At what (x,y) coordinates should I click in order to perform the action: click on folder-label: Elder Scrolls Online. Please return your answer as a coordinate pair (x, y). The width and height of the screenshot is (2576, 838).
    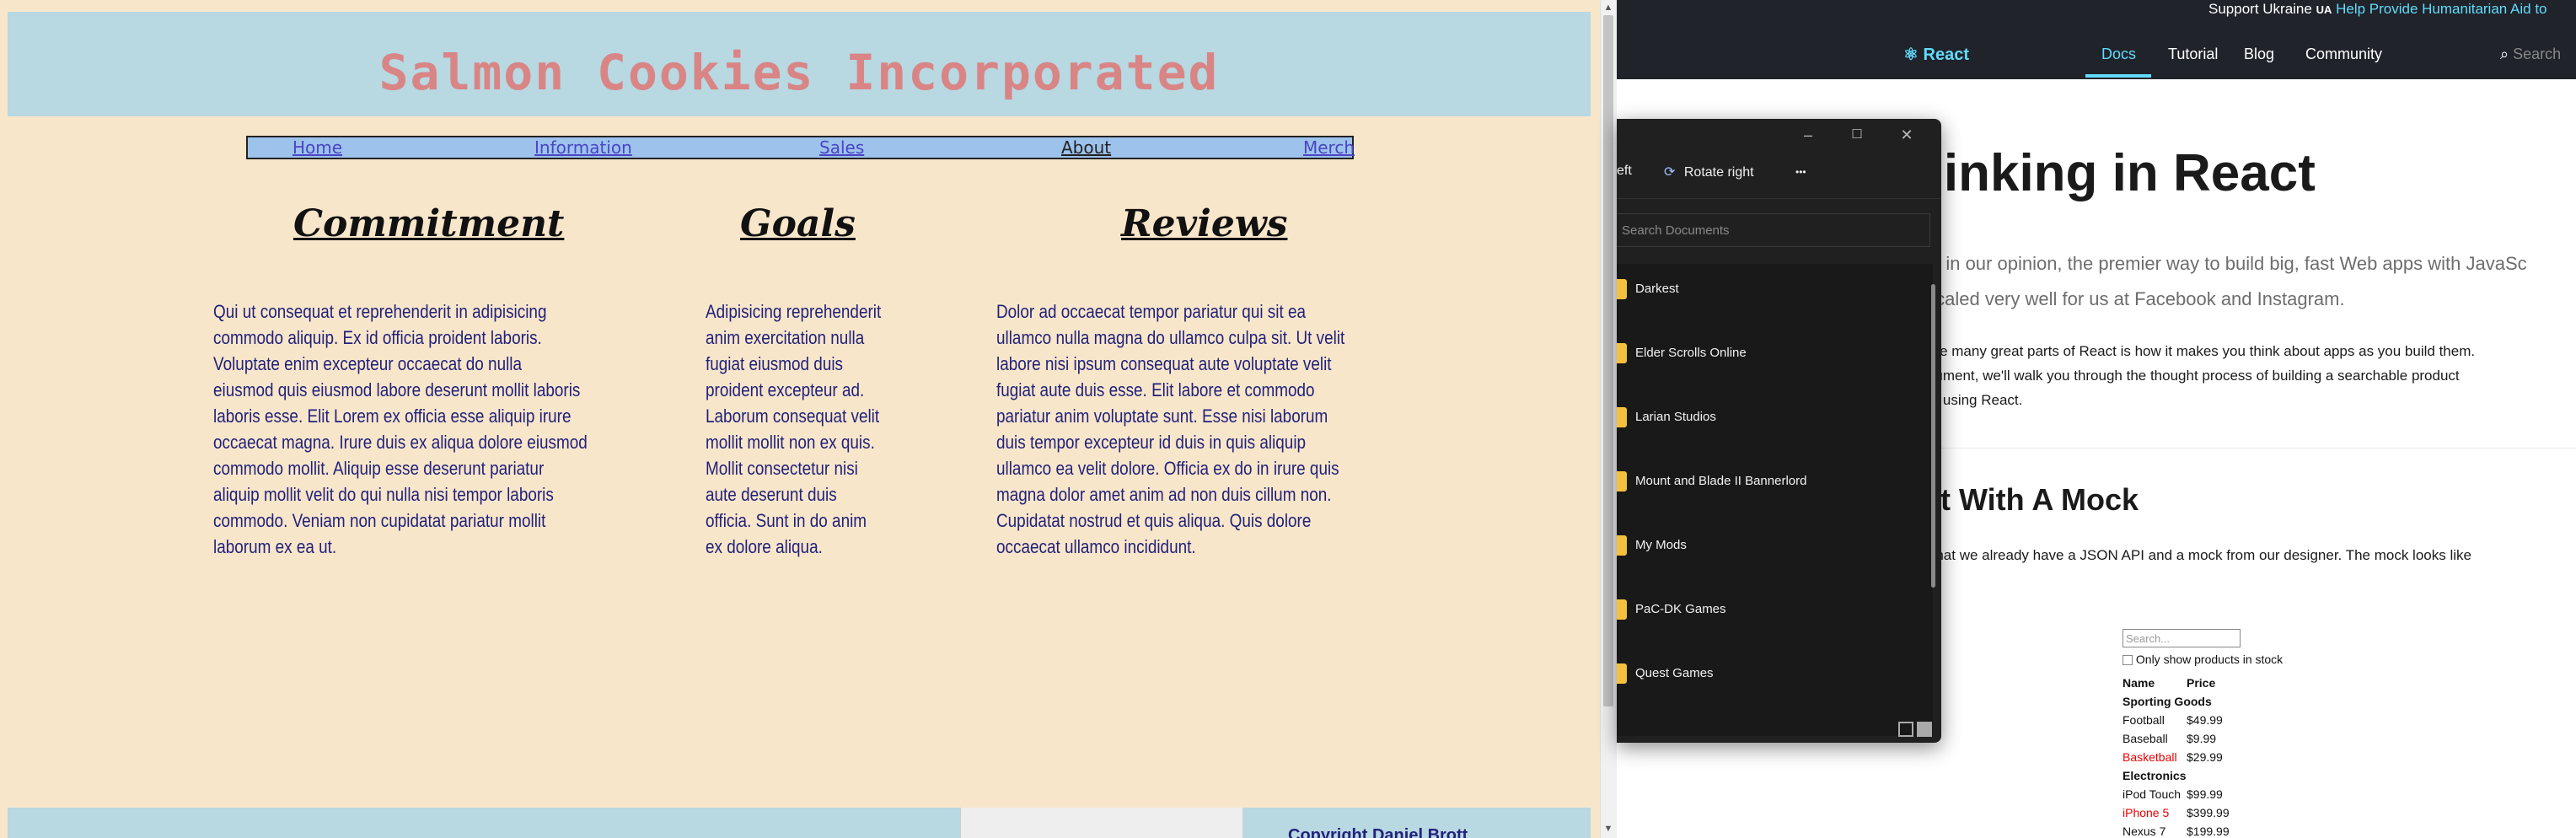
    Looking at the image, I should click on (1691, 353).